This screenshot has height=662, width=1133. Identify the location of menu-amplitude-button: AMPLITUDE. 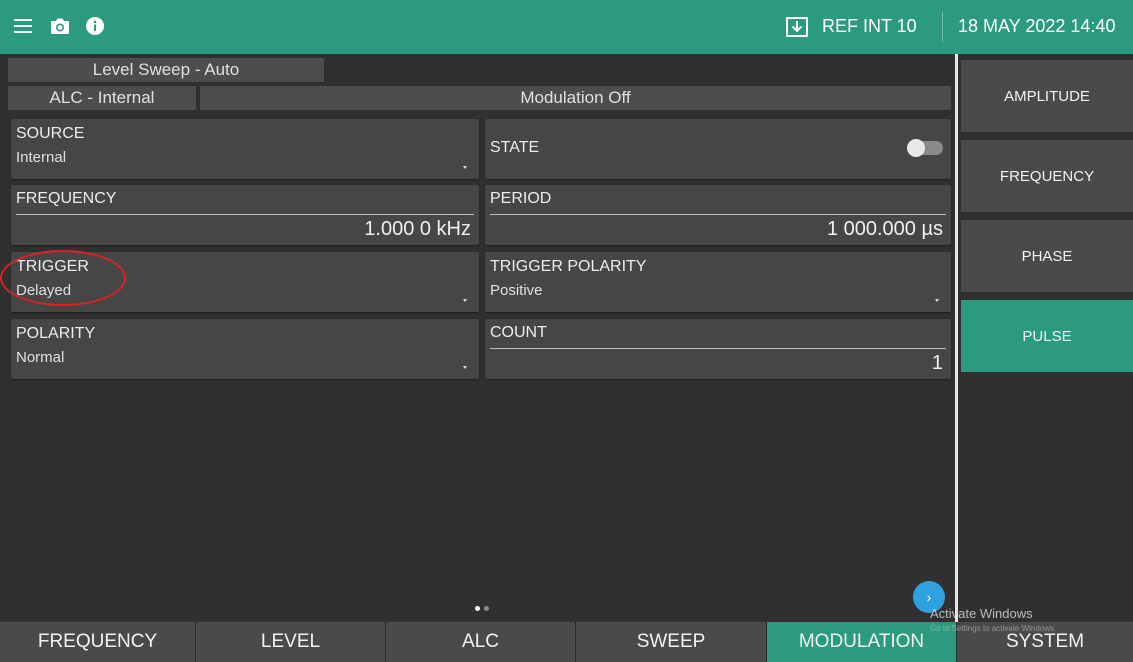
(1047, 96).